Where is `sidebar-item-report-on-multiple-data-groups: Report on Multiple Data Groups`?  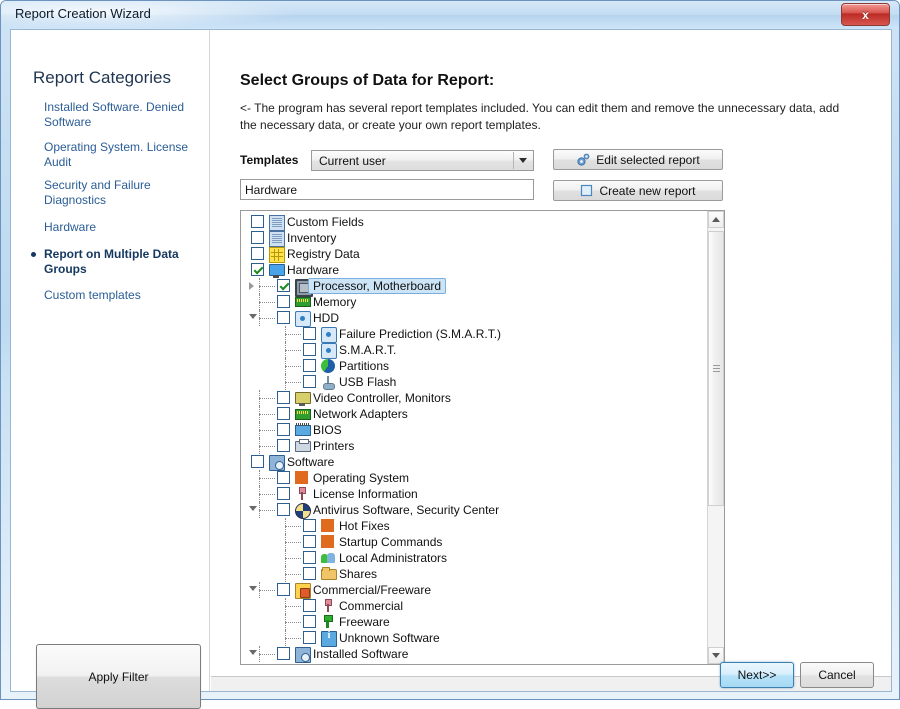 sidebar-item-report-on-multiple-data-groups: Report on Multiple Data Groups is located at coordinates (119, 262).